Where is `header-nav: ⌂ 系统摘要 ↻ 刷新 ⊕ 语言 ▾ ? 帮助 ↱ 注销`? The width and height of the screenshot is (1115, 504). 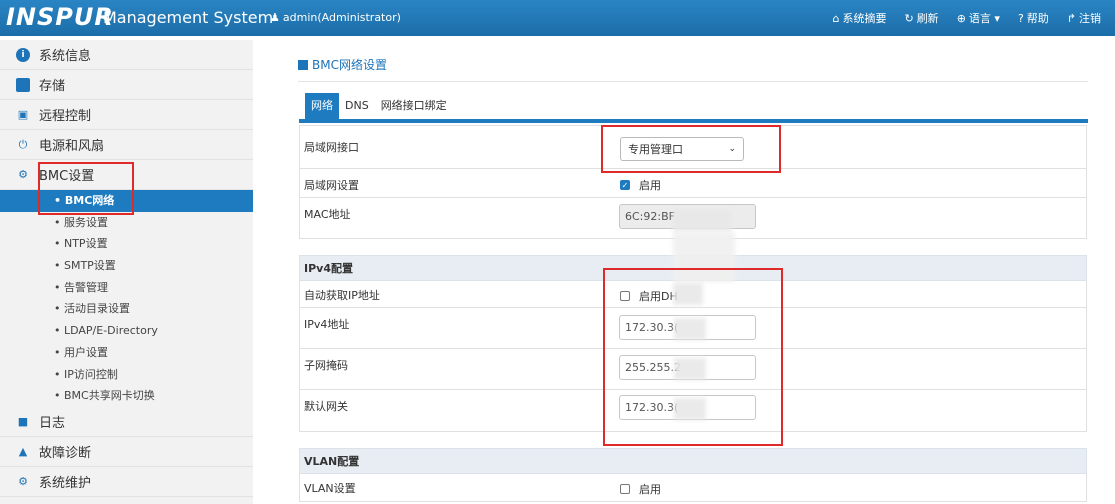
header-nav: ⌂ 系统摘要 ↻ 刷新 ⊕ 语言 ▾ ? 帮助 ↱ 注销 is located at coordinates (966, 18).